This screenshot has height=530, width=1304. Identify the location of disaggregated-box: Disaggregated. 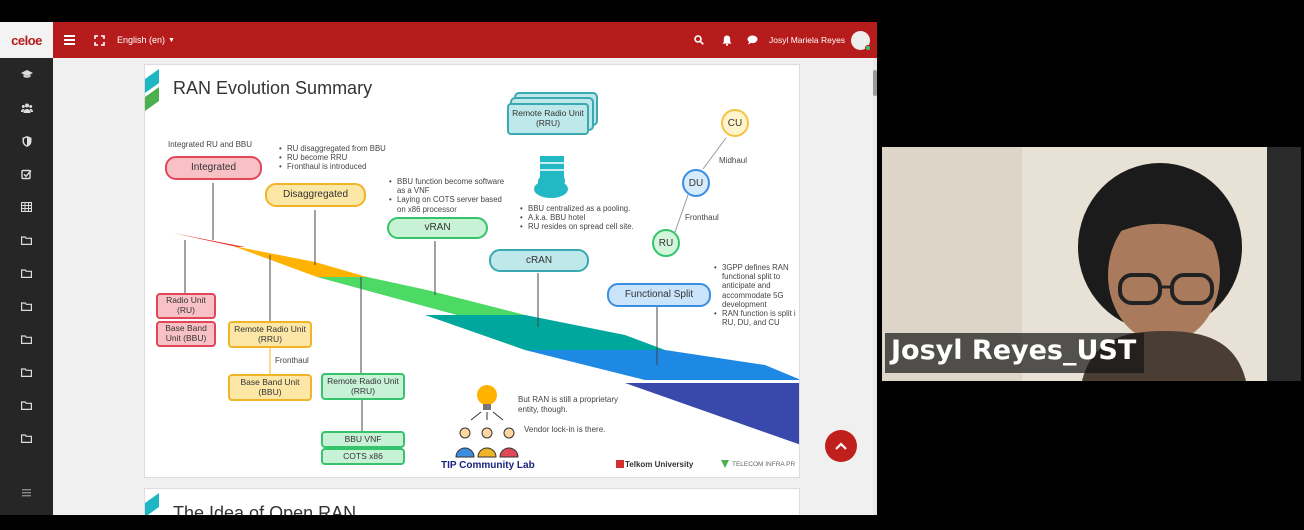
(315, 195).